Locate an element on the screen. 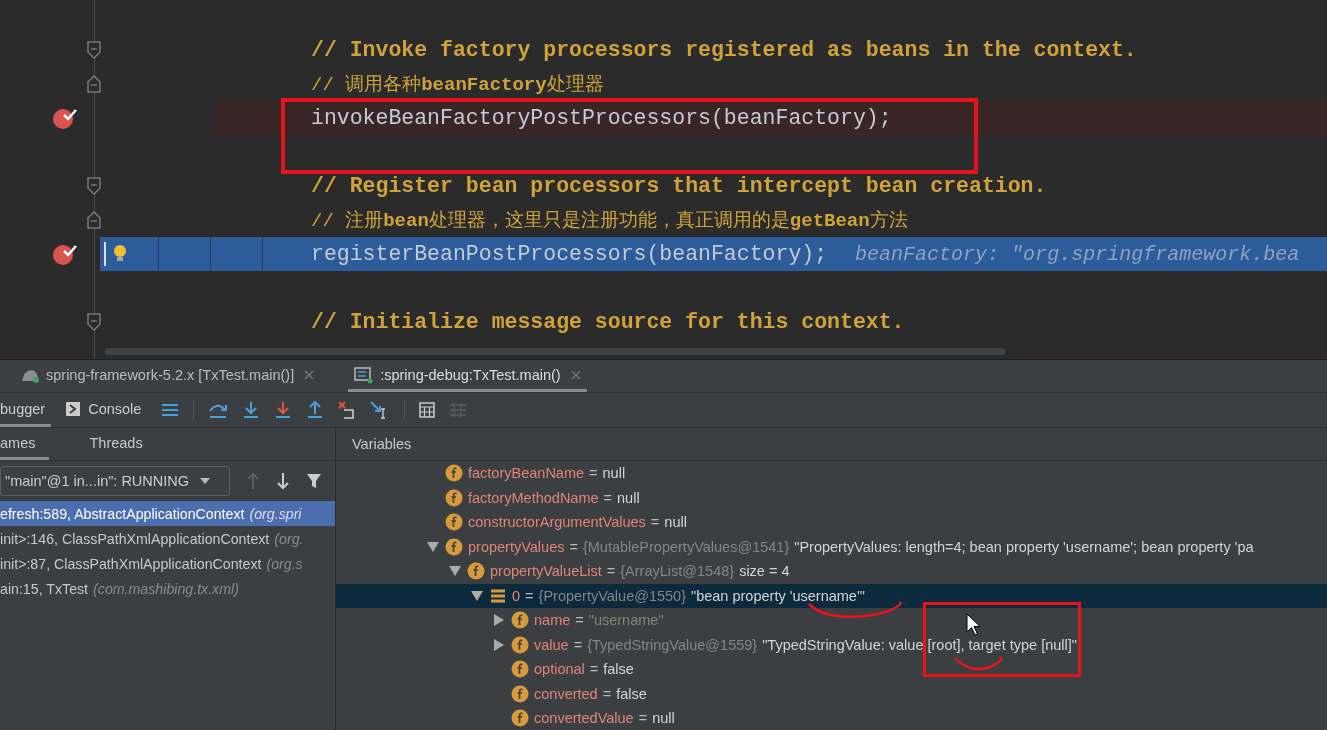 This screenshot has height=730, width=1327. variable-name: value is located at coordinates (551, 644).